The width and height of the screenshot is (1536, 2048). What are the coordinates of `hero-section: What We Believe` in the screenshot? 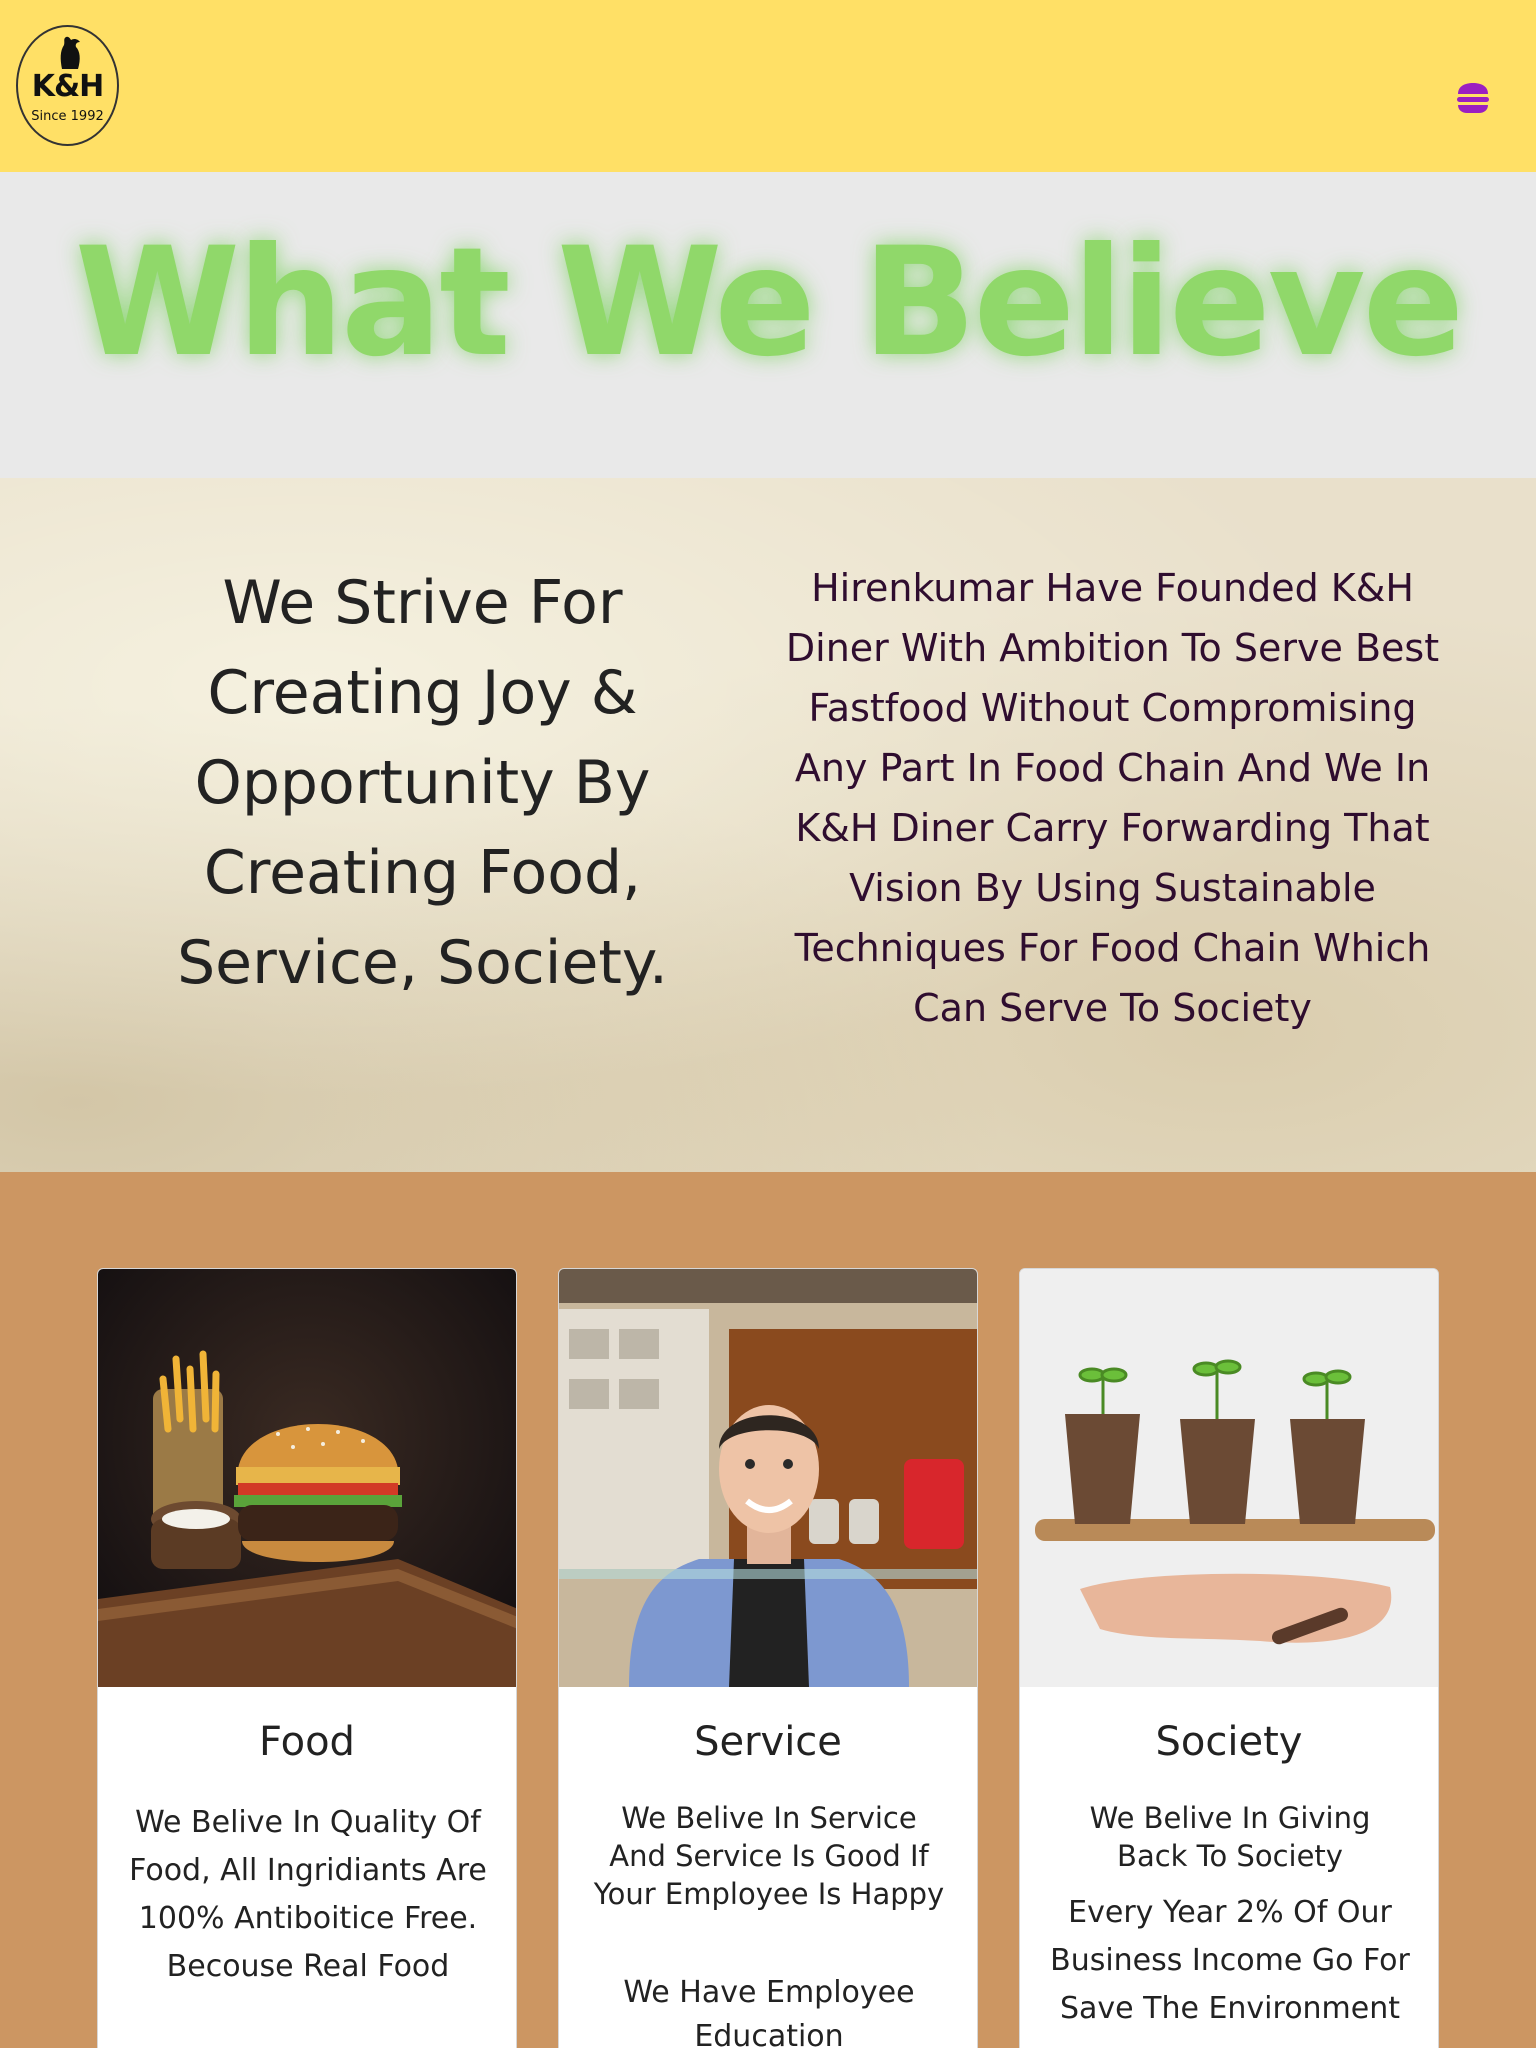 It's located at (768, 325).